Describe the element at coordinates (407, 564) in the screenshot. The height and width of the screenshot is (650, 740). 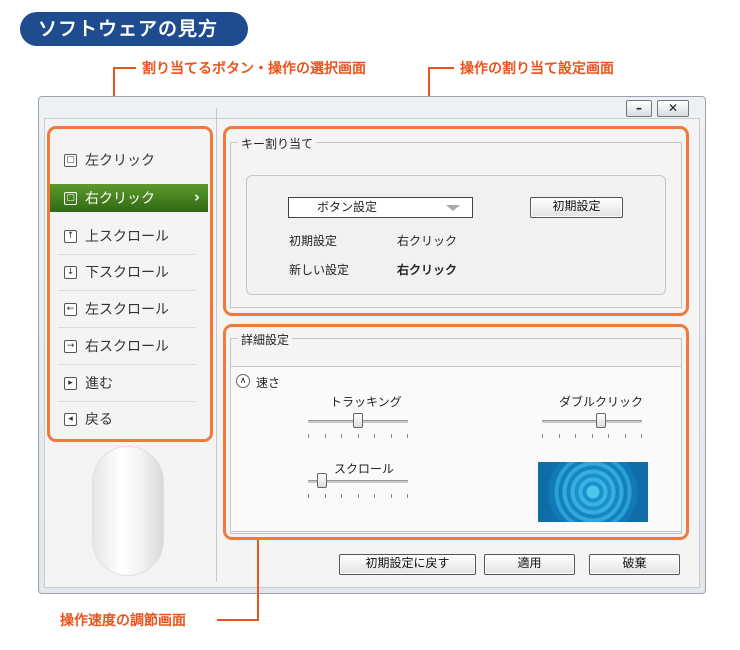
I see `restore-defaults-button: 初期設定に戻す` at that location.